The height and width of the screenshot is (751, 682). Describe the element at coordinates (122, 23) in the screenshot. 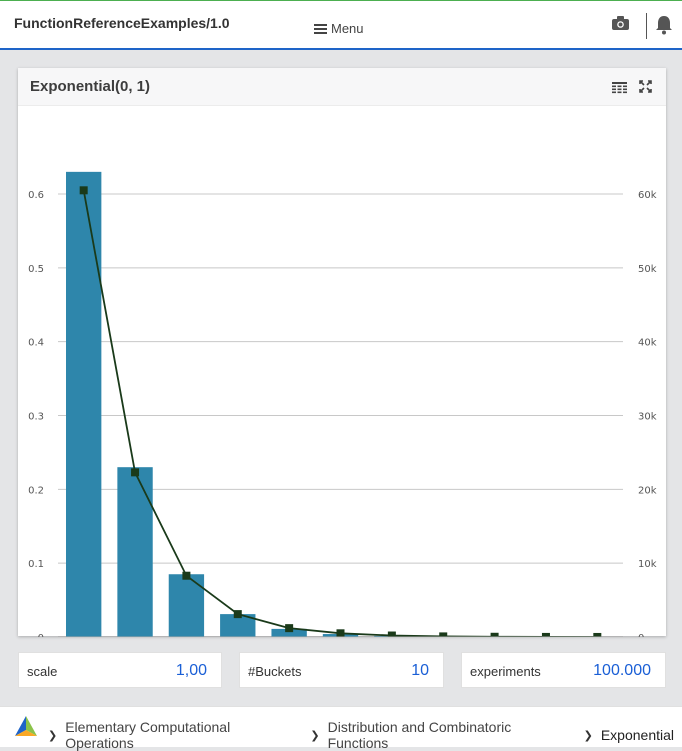

I see `app-title: FunctionReferenceExamples/1.0` at that location.